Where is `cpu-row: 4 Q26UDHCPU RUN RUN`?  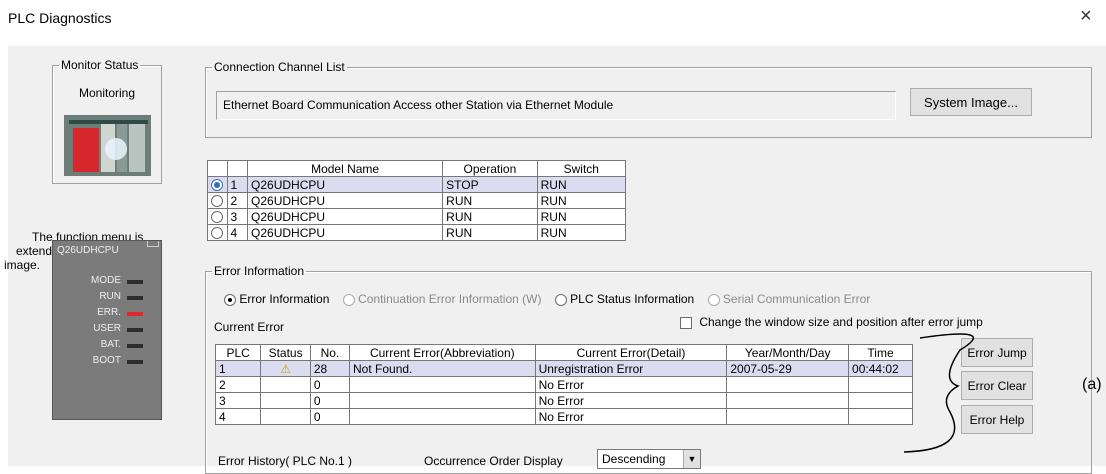 cpu-row: 4 Q26UDHCPU RUN RUN is located at coordinates (417, 232).